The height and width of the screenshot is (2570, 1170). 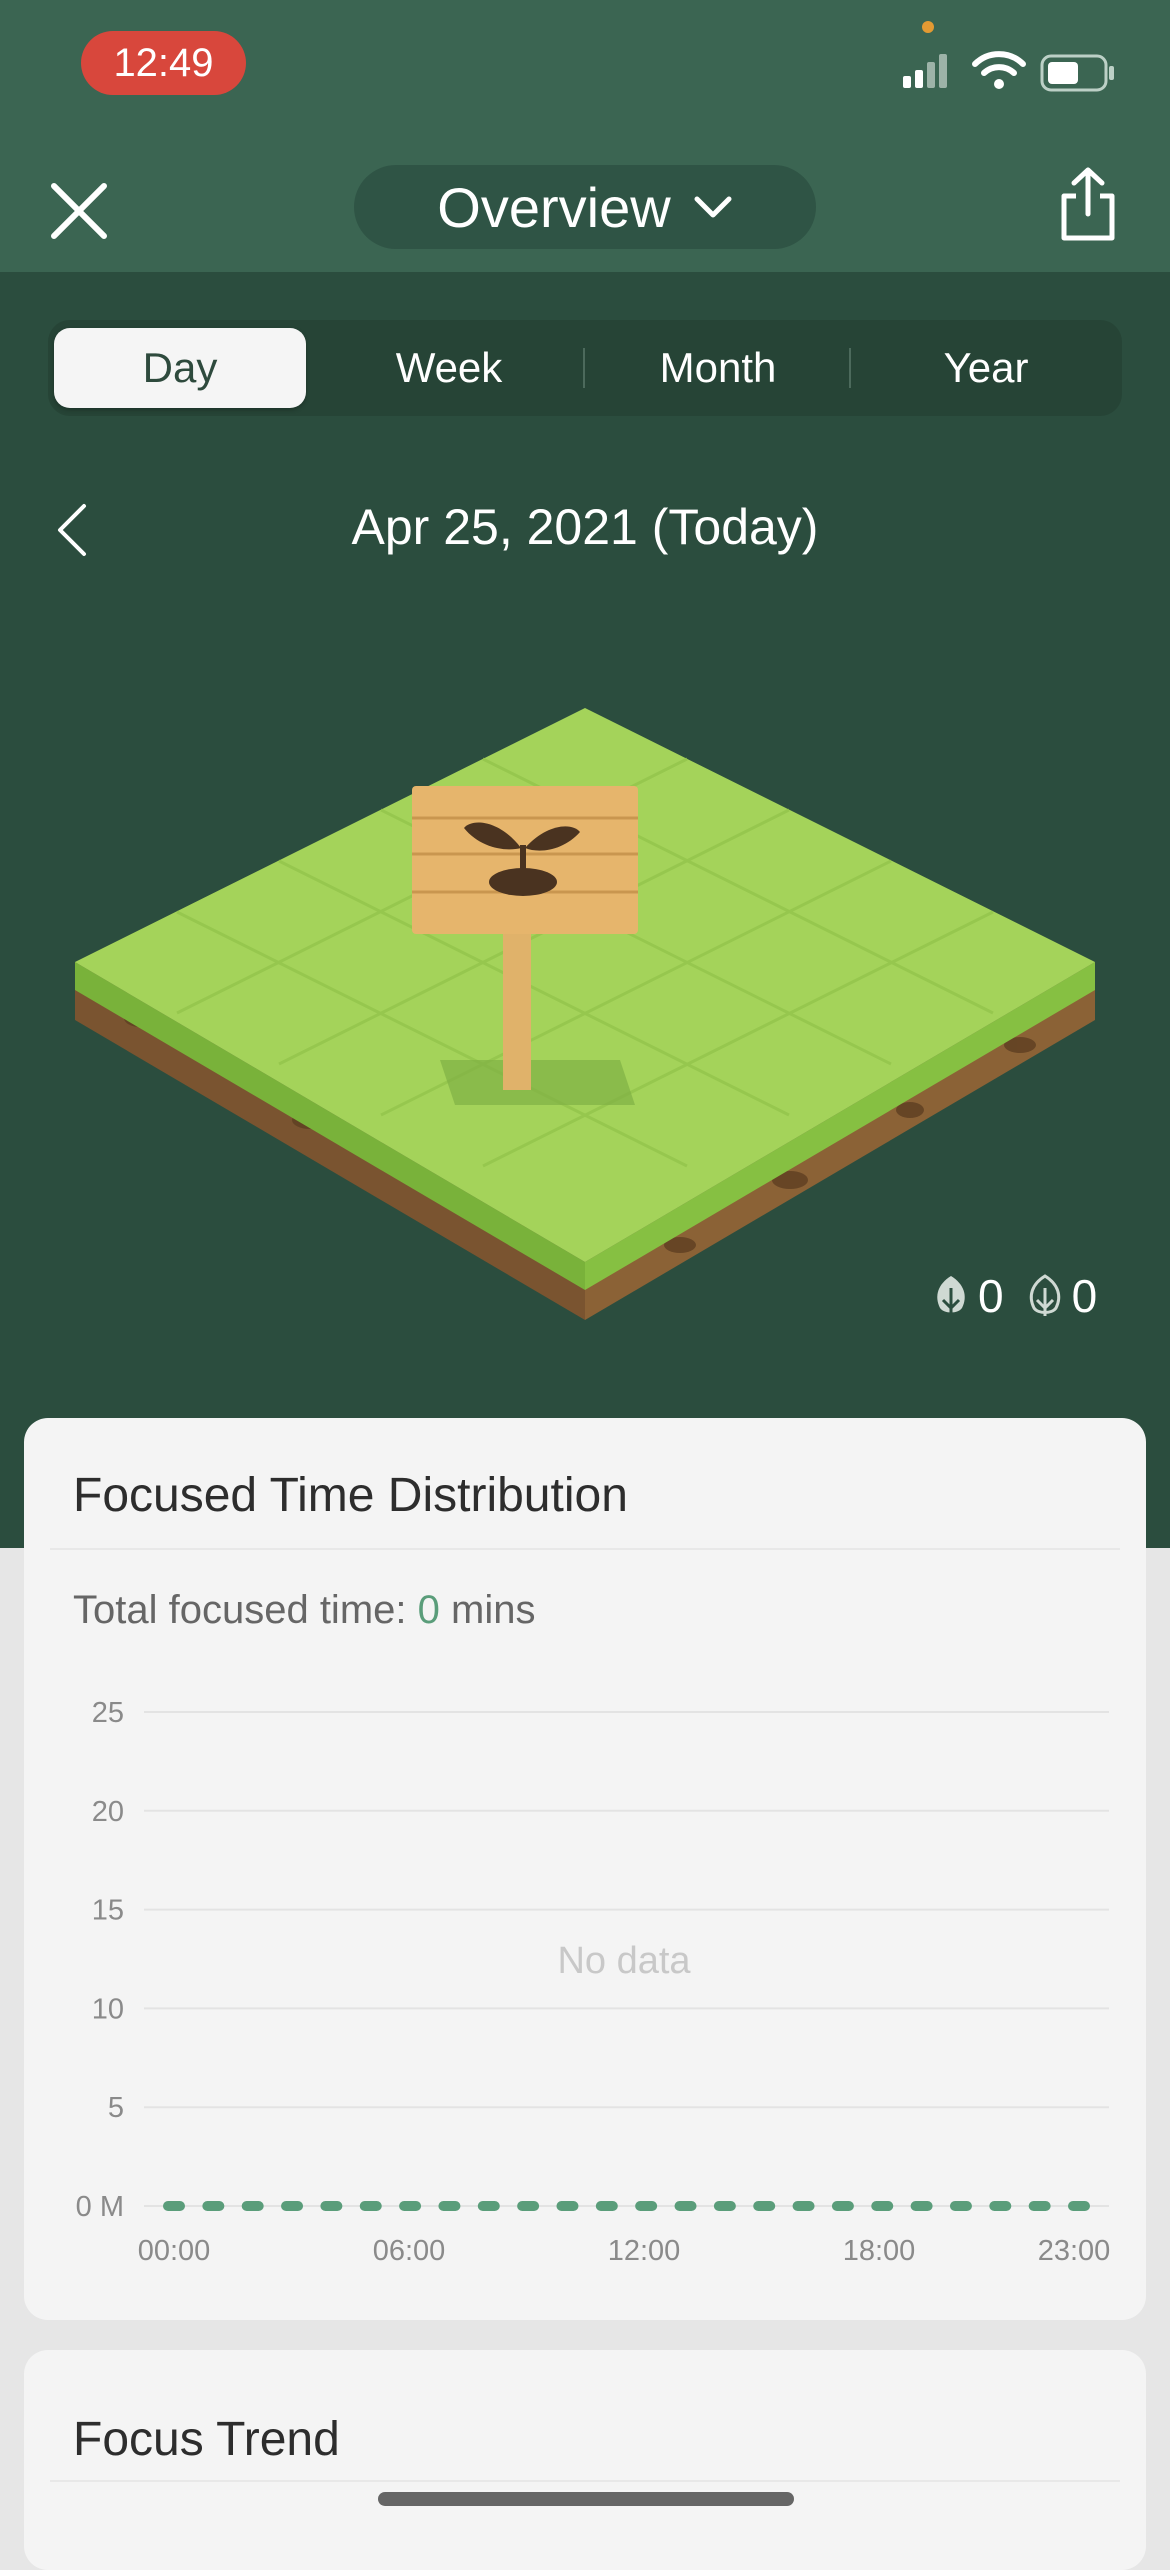 I want to click on tab-day: Day, so click(x=180, y=368).